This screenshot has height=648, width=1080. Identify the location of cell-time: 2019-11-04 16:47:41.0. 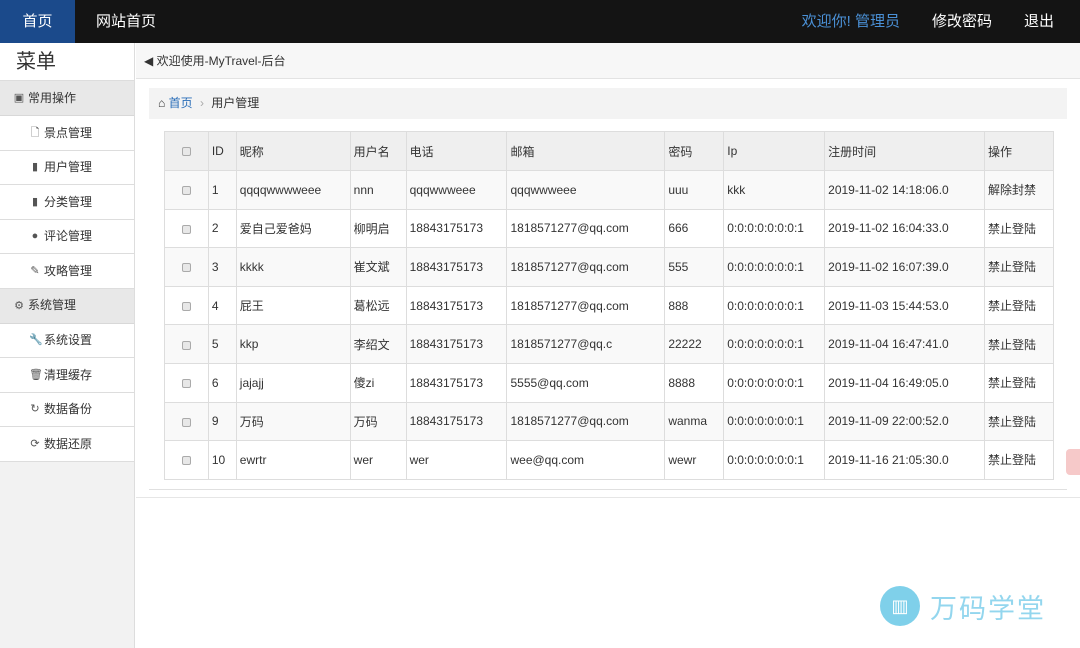
(904, 344).